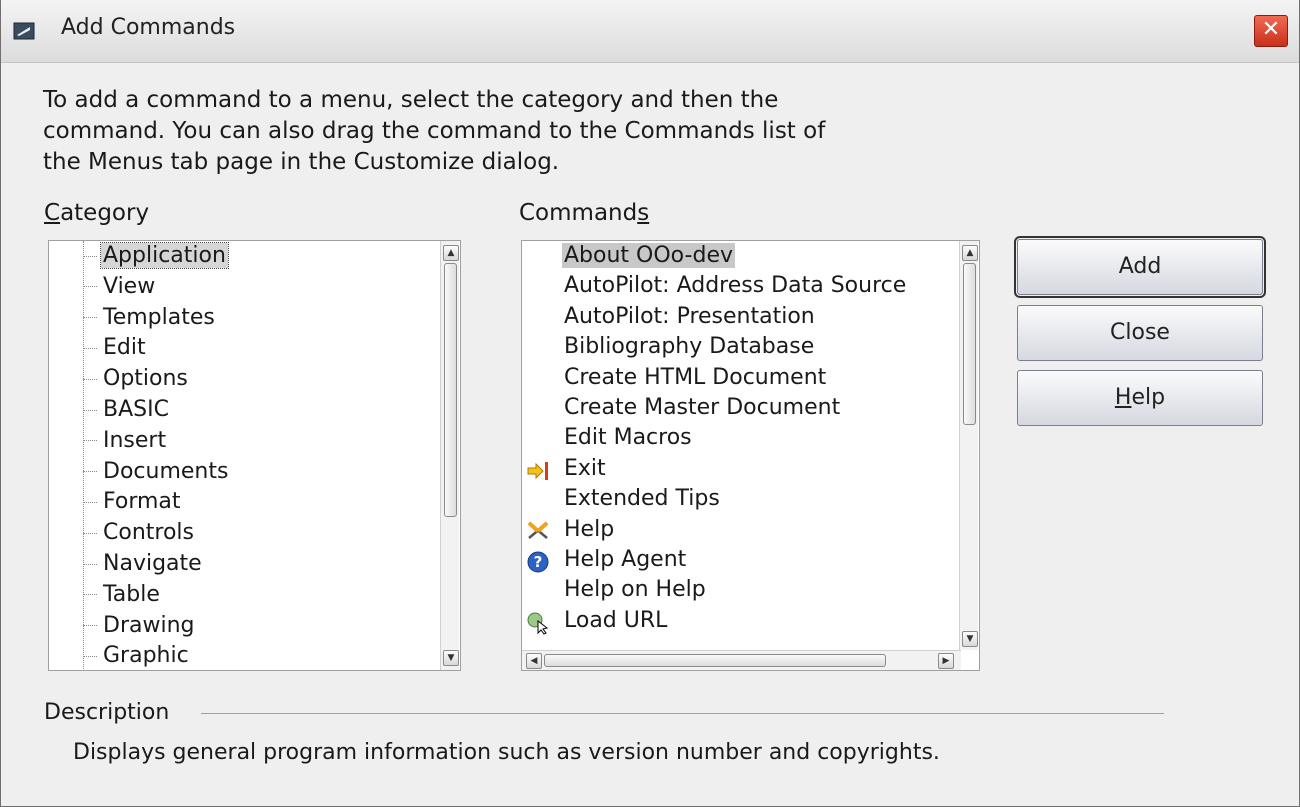  What do you see at coordinates (24, 31) in the screenshot?
I see `window-app-icon` at bounding box center [24, 31].